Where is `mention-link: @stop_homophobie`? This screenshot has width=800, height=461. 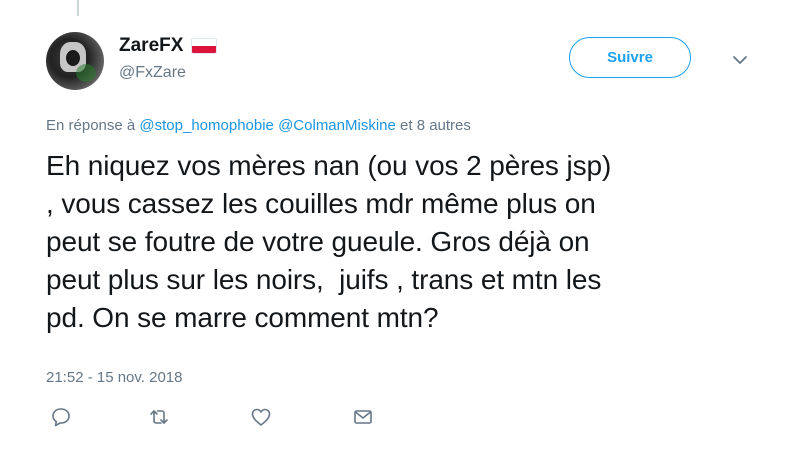
mention-link: @stop_homophobie is located at coordinates (206, 125).